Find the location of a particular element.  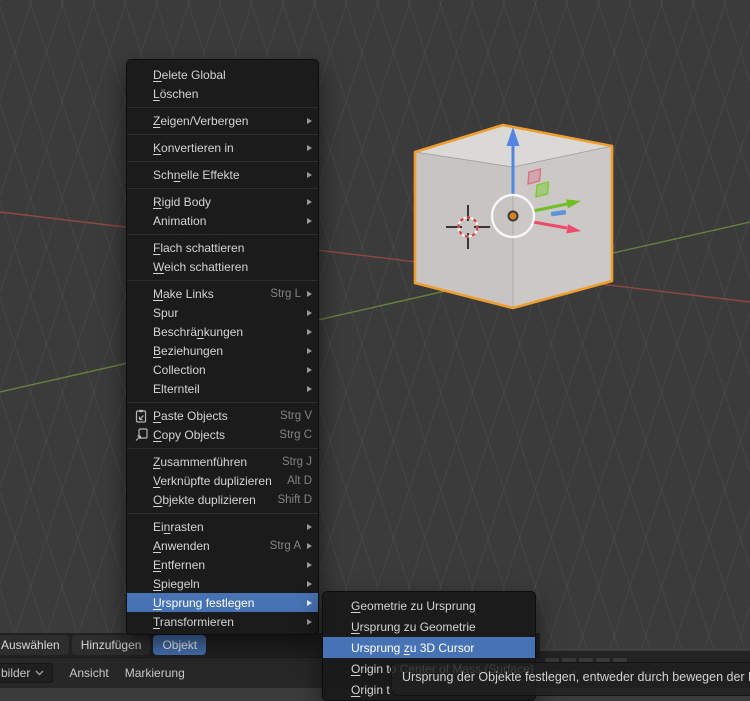

move-gizmo is located at coordinates (535, 183).